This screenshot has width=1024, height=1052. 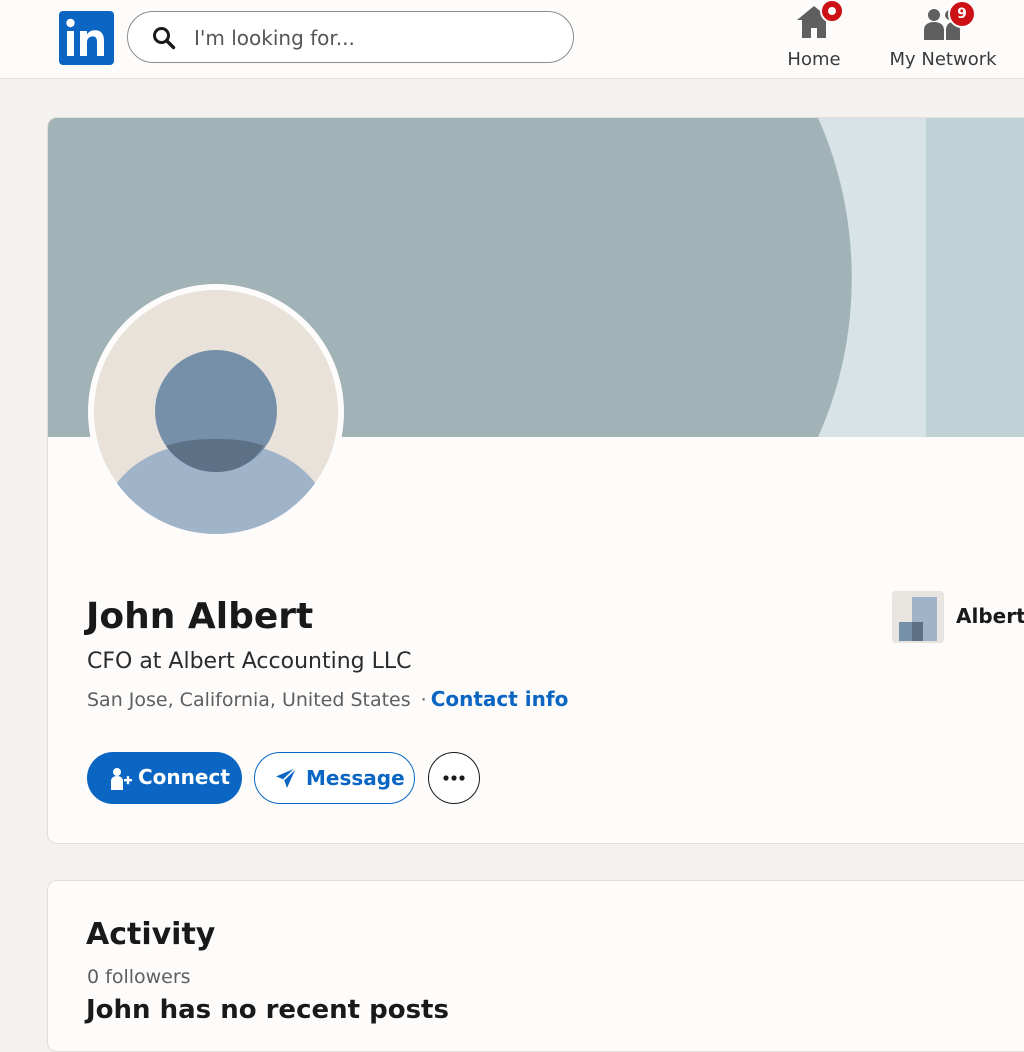 I want to click on message-button: Message, so click(x=334, y=778).